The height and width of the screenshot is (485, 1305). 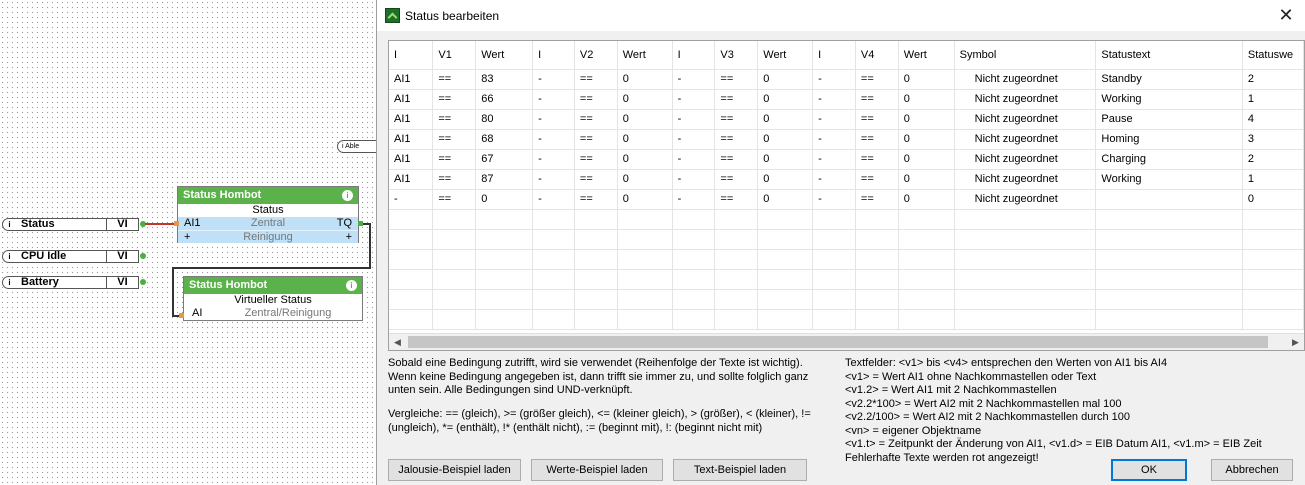 I want to click on table-cell: 67, so click(x=504, y=159).